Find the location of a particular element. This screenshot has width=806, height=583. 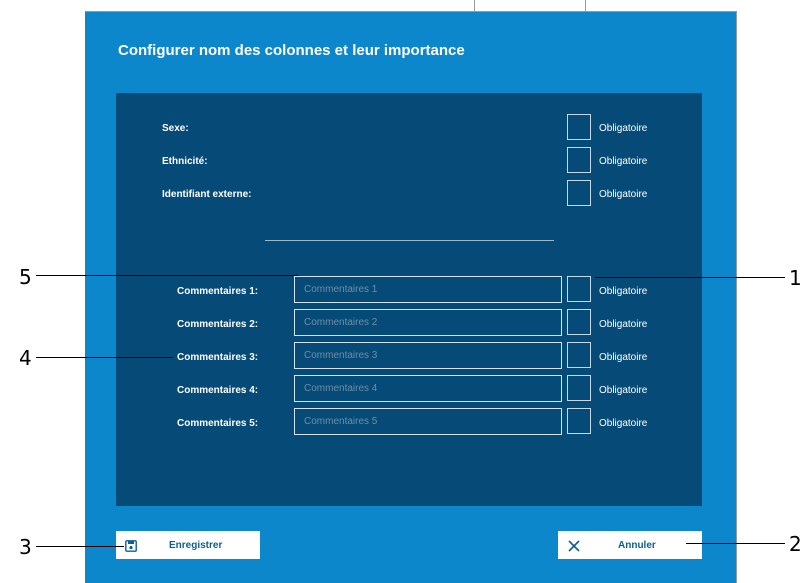

commentaires-2-input is located at coordinates (428, 322).